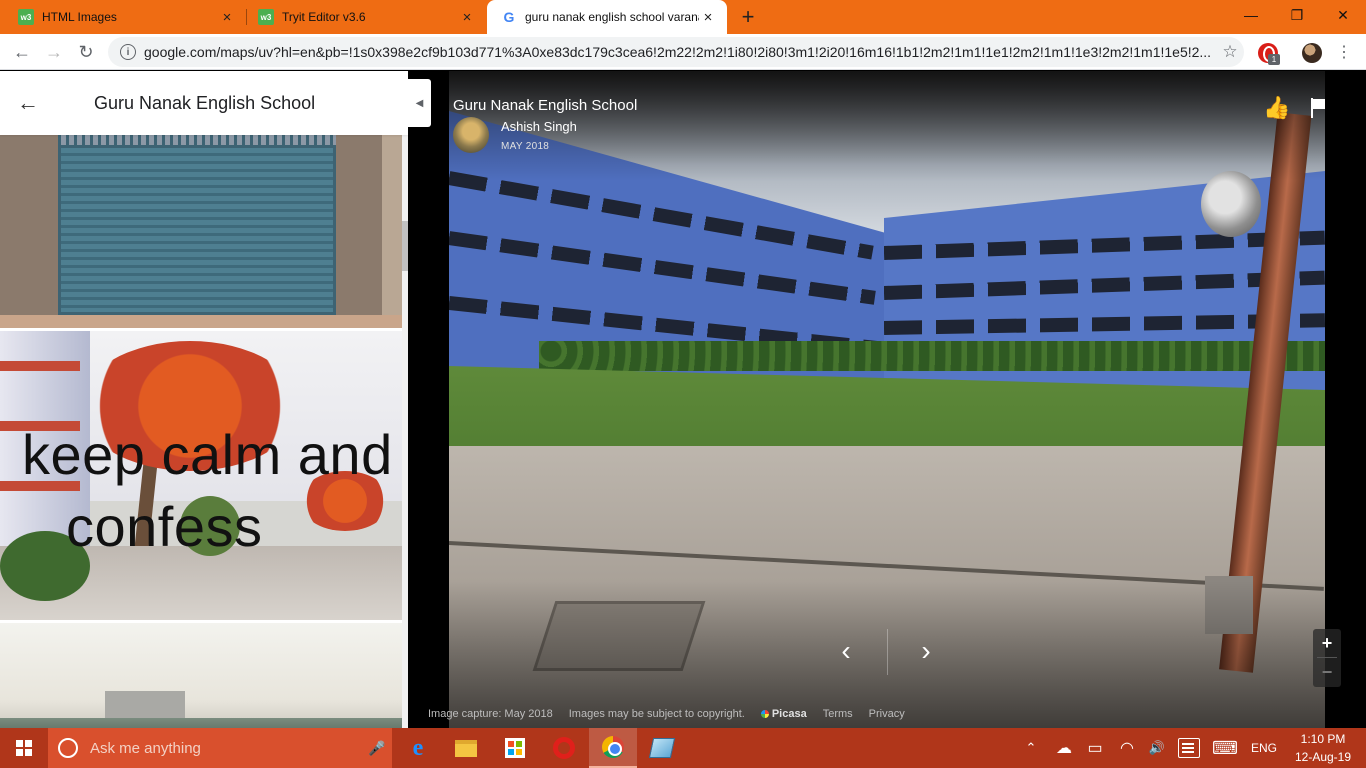  What do you see at coordinates (1276, 108) in the screenshot?
I see `thumbs-up-icon: 👍` at bounding box center [1276, 108].